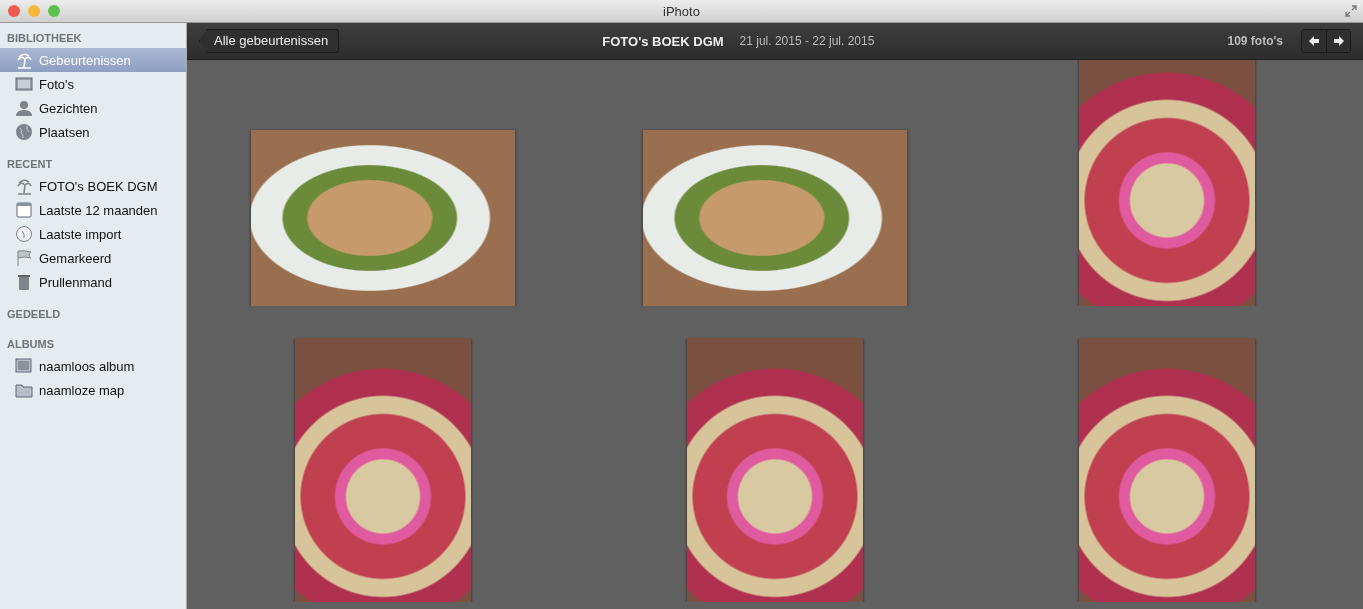  I want to click on album-icon, so click(24, 366).